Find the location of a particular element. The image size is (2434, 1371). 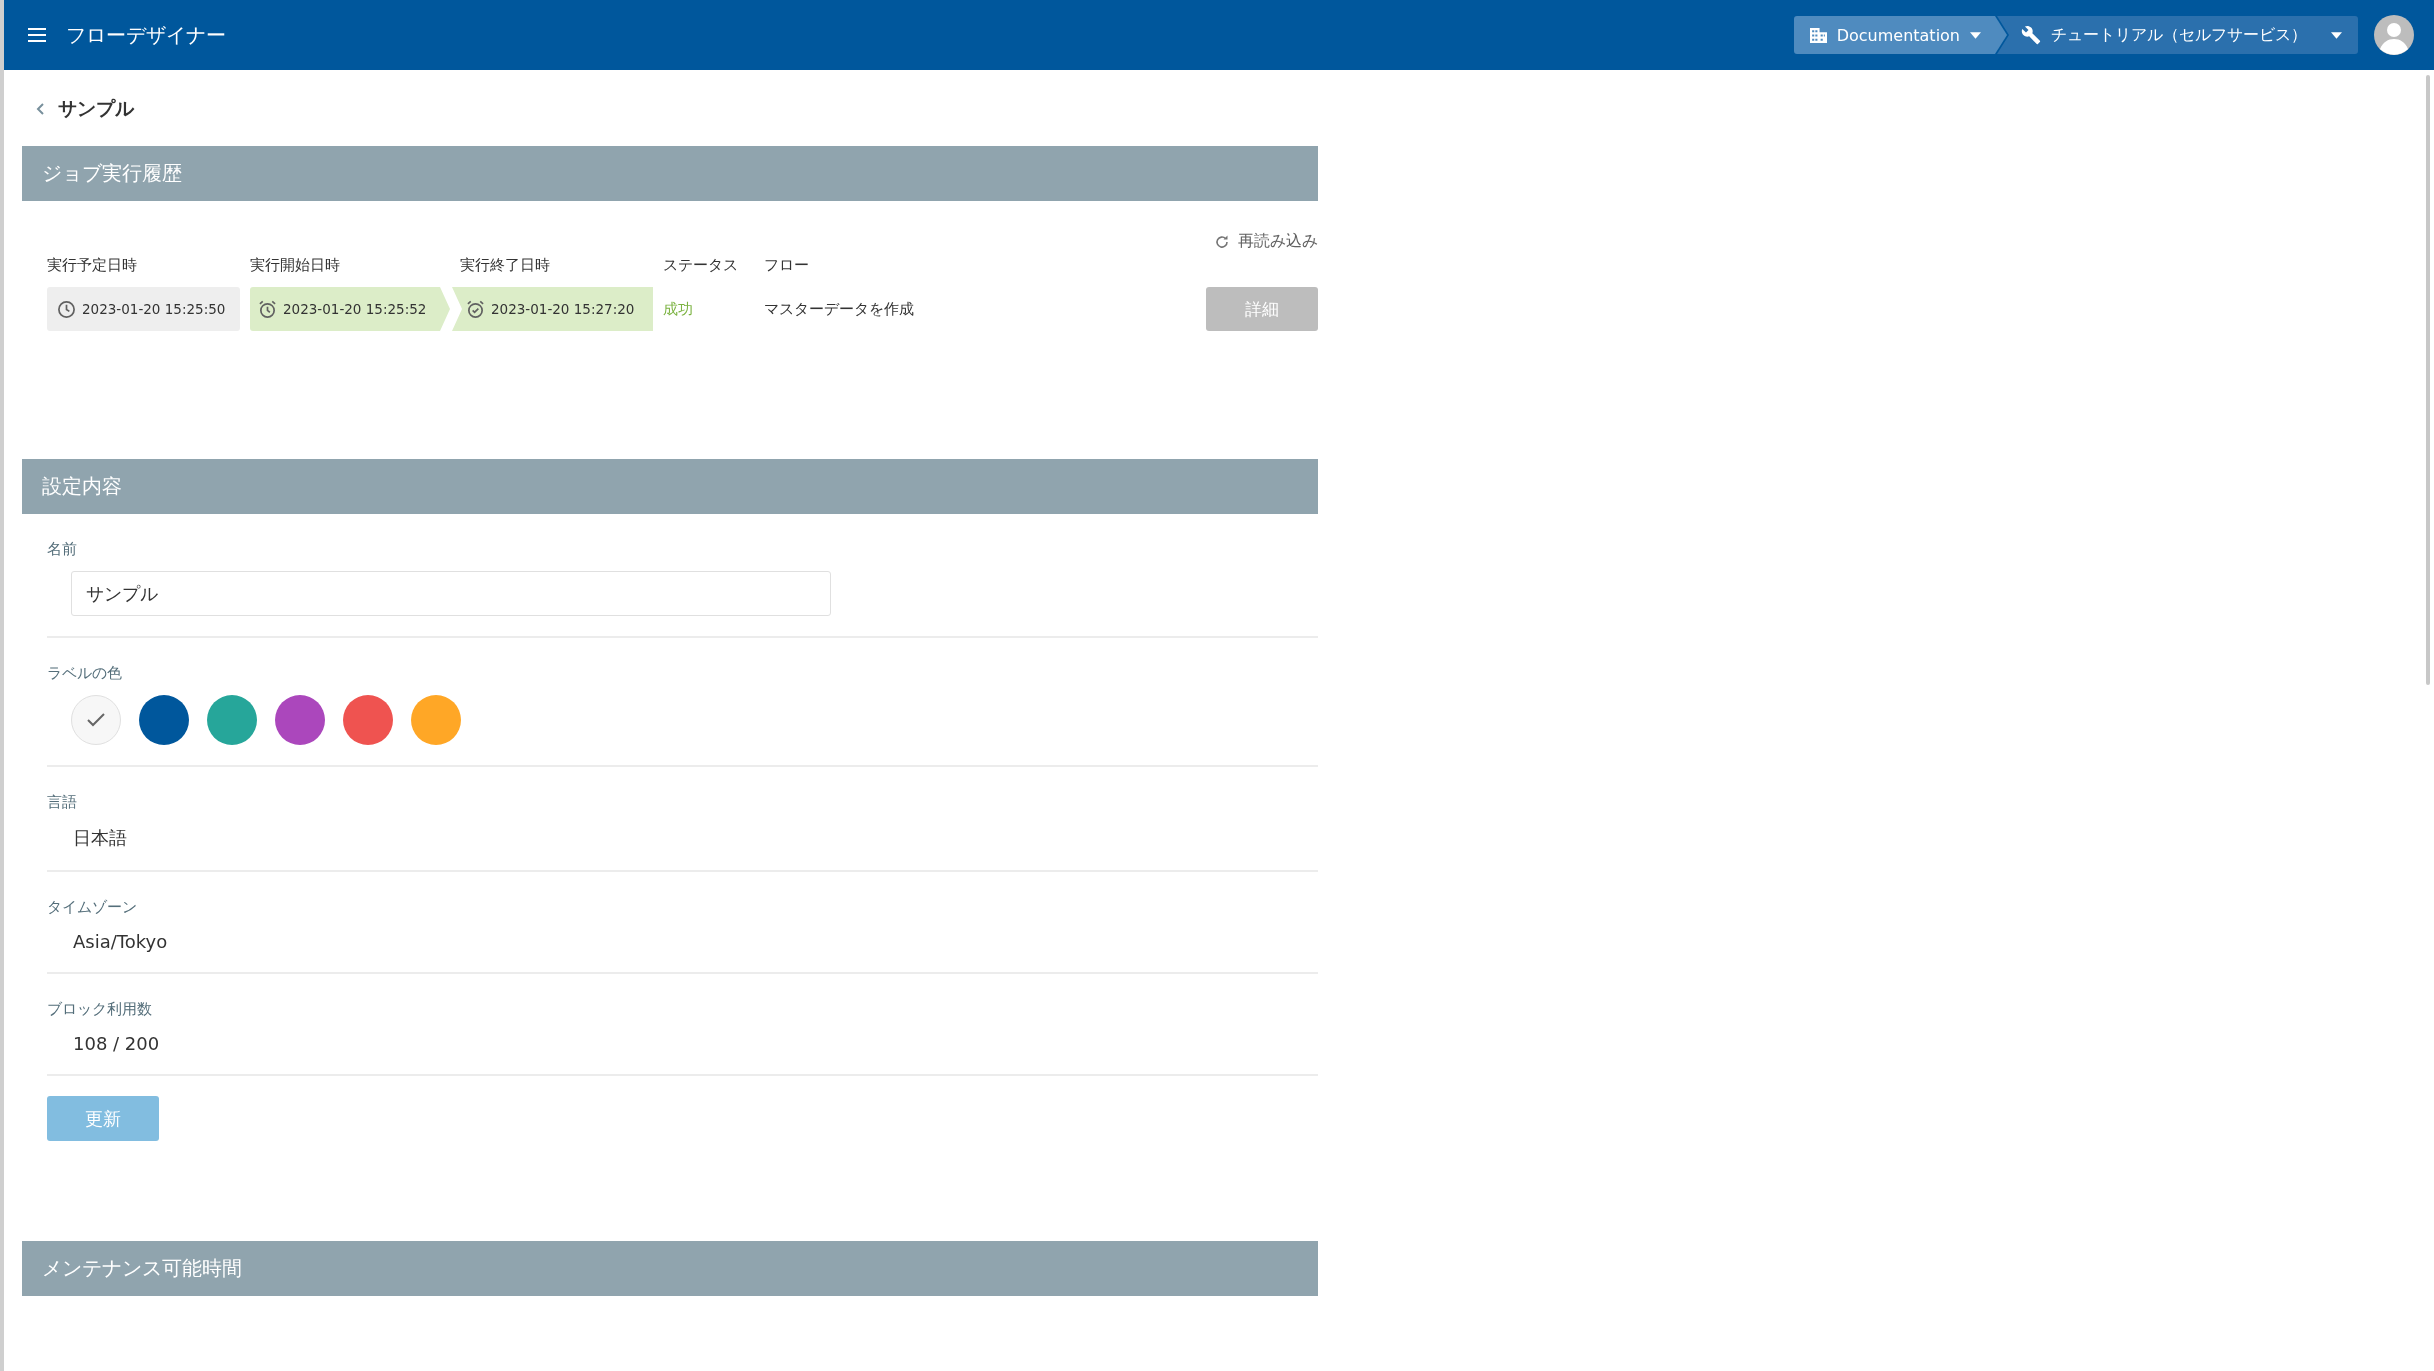

flow-name: マスターデータを作成 is located at coordinates (839, 309).